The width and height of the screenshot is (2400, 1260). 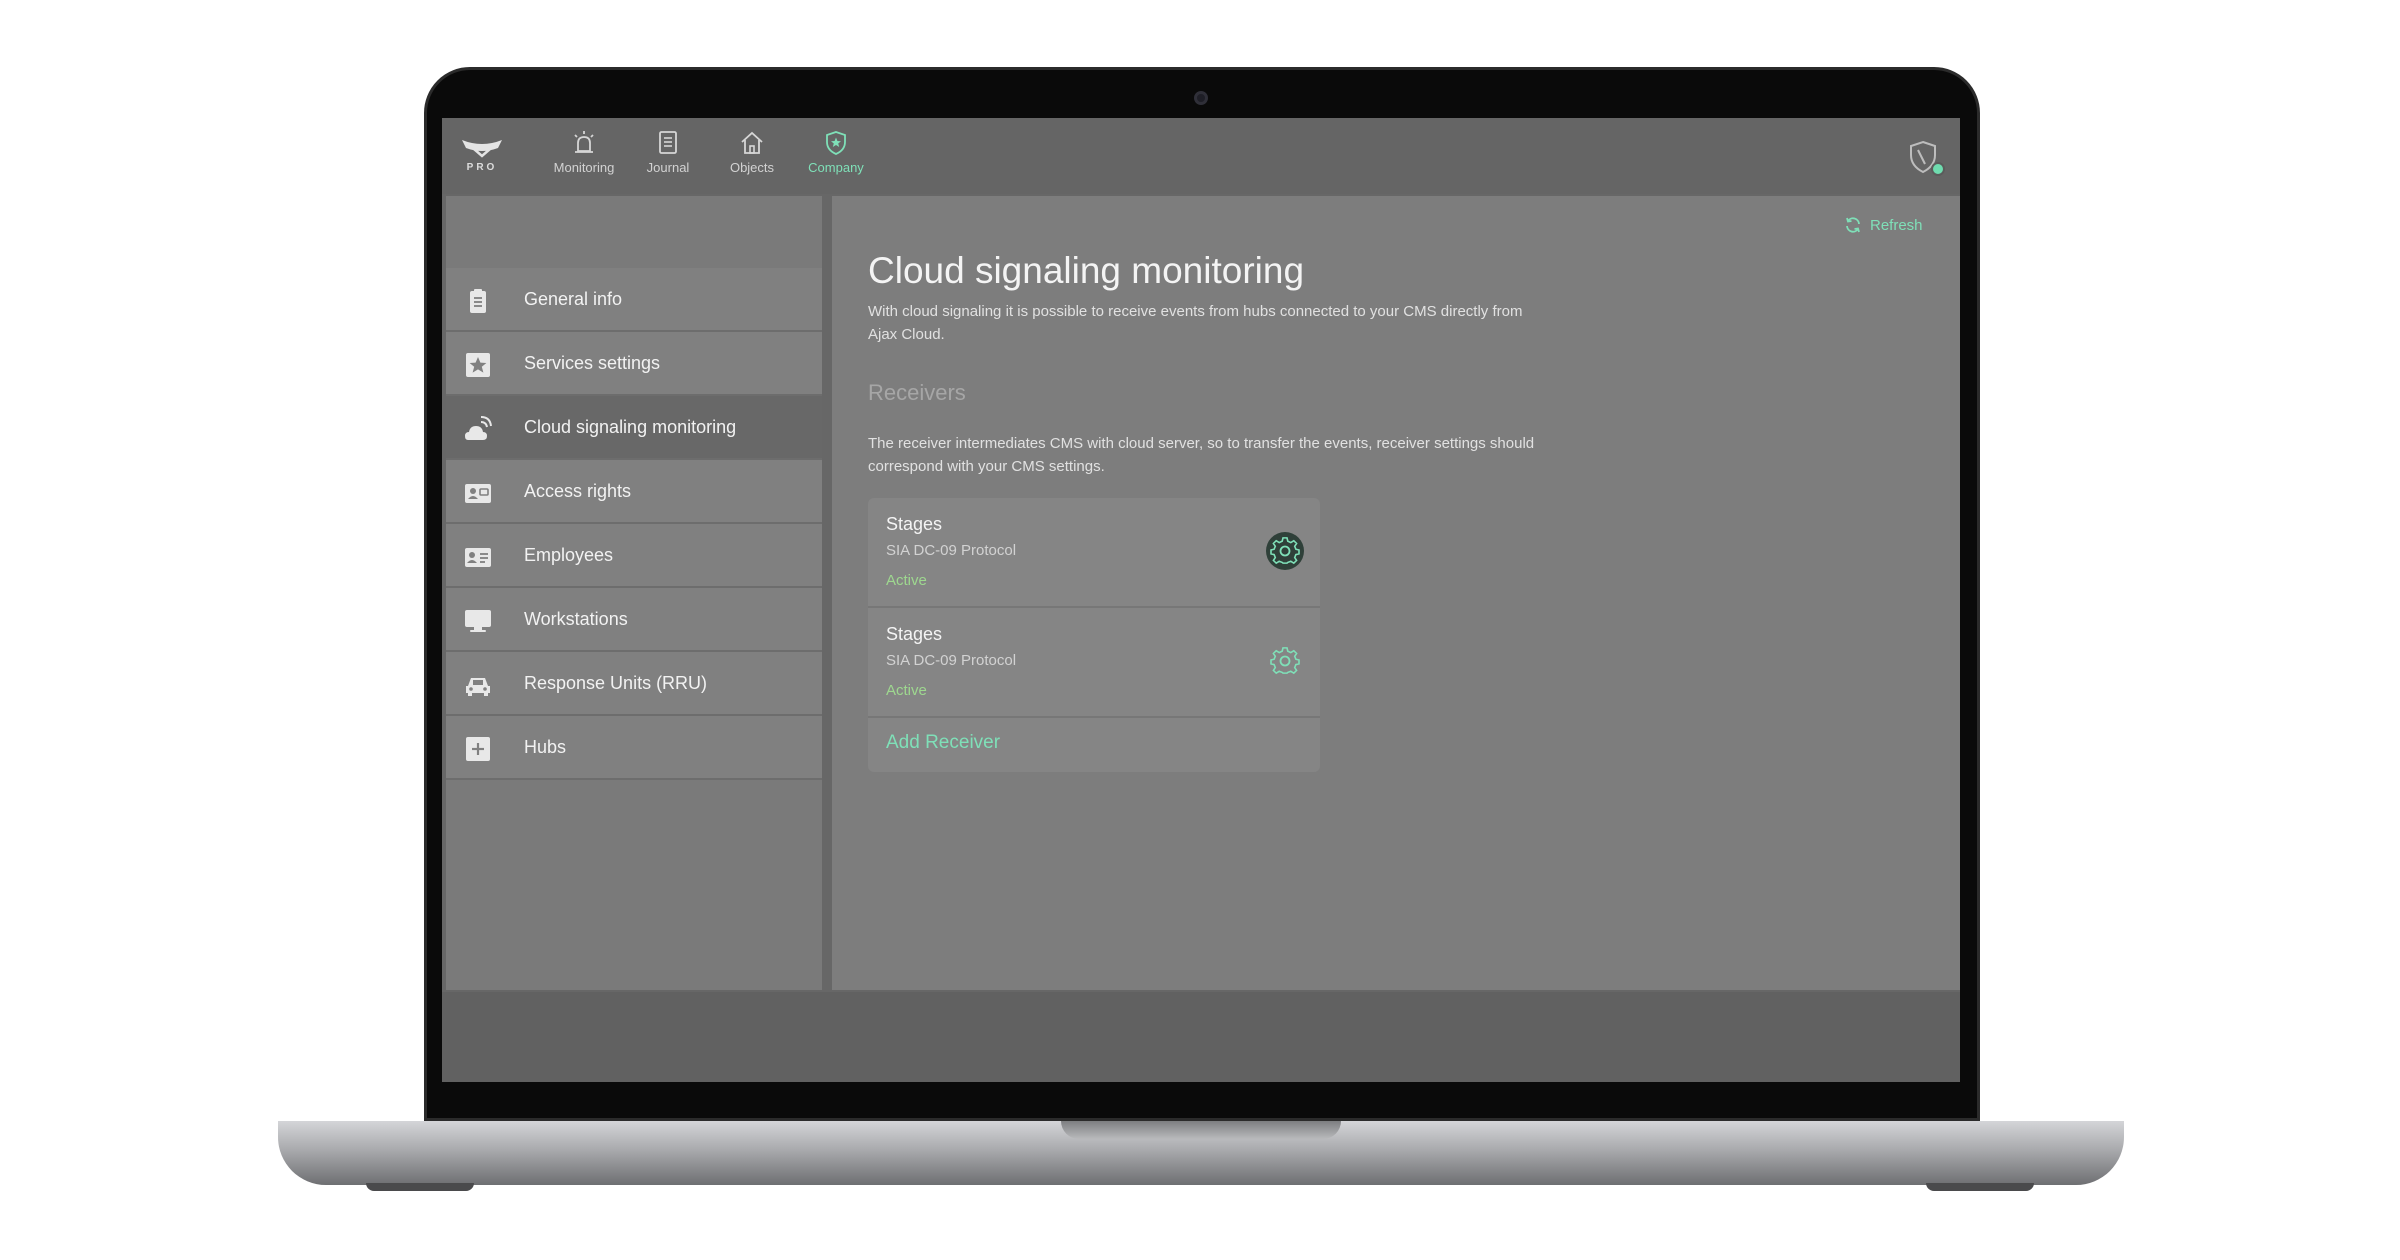 I want to click on nav-monitoring: Monitoring, so click(x=584, y=158).